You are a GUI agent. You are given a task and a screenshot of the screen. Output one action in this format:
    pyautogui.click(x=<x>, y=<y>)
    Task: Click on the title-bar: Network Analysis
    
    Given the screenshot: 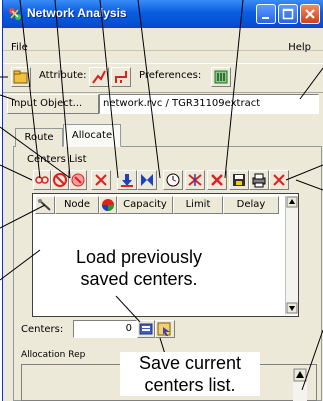 What is the action you would take?
    pyautogui.click(x=163, y=14)
    